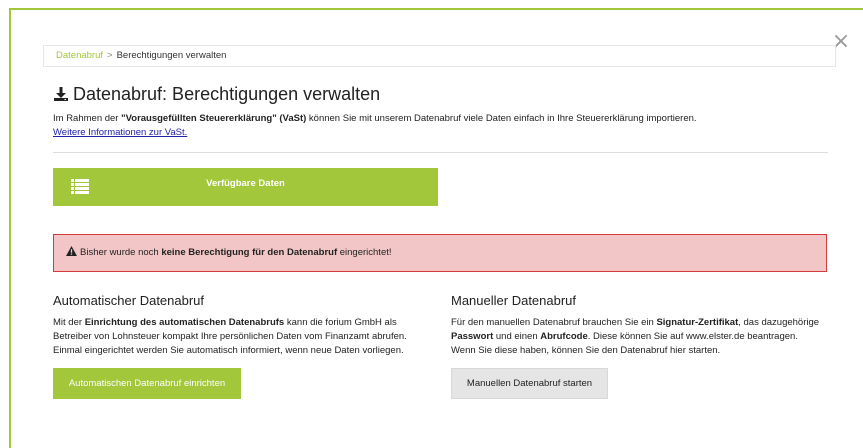  I want to click on manual-line1-post: , das dazugehörige, so click(779, 322).